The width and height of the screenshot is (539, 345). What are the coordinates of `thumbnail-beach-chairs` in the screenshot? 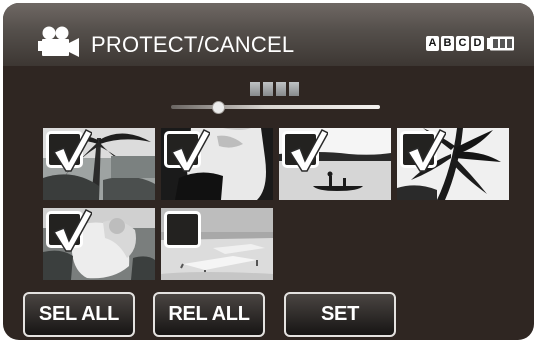 It's located at (217, 244).